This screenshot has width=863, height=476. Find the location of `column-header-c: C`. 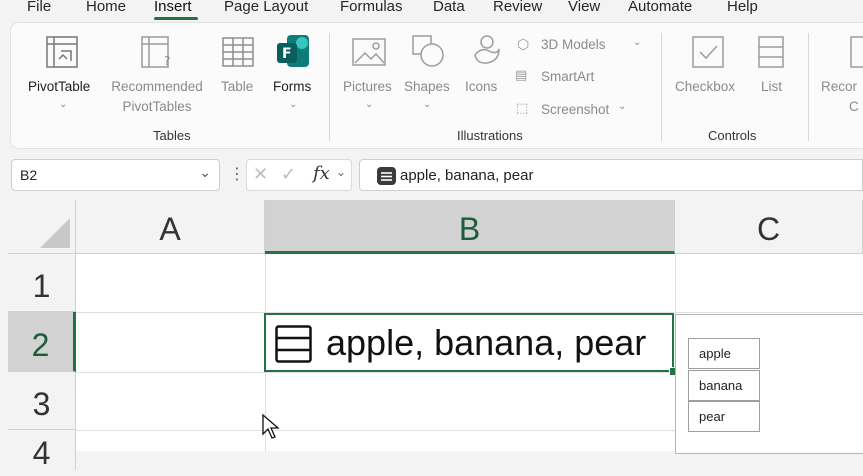

column-header-c: C is located at coordinates (769, 227).